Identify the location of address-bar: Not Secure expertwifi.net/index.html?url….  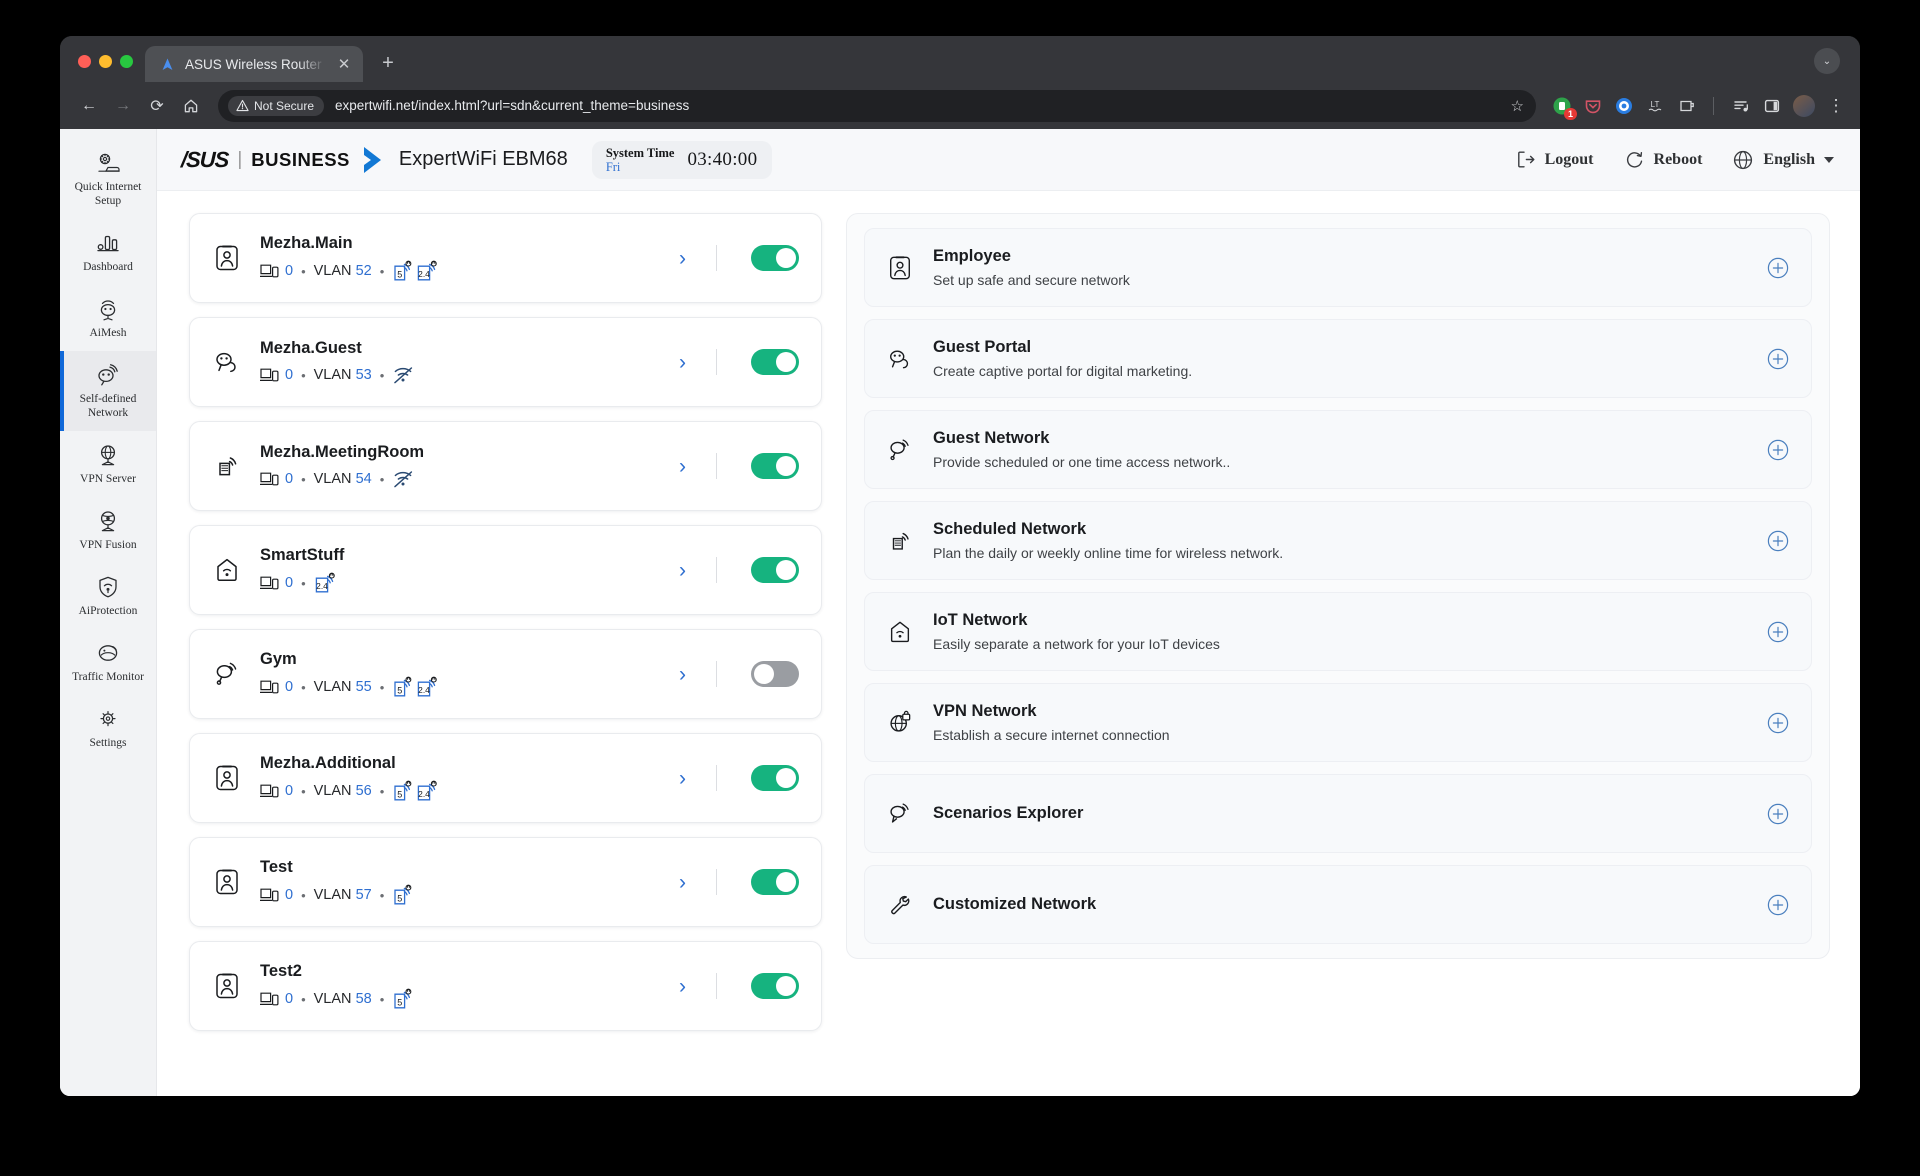
(877, 105).